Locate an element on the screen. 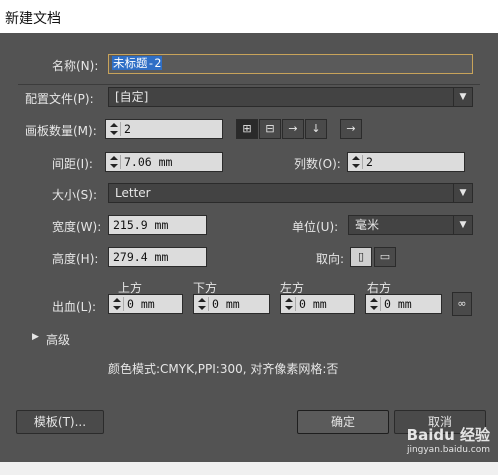  columns-label: 列数(O): is located at coordinates (317, 164).